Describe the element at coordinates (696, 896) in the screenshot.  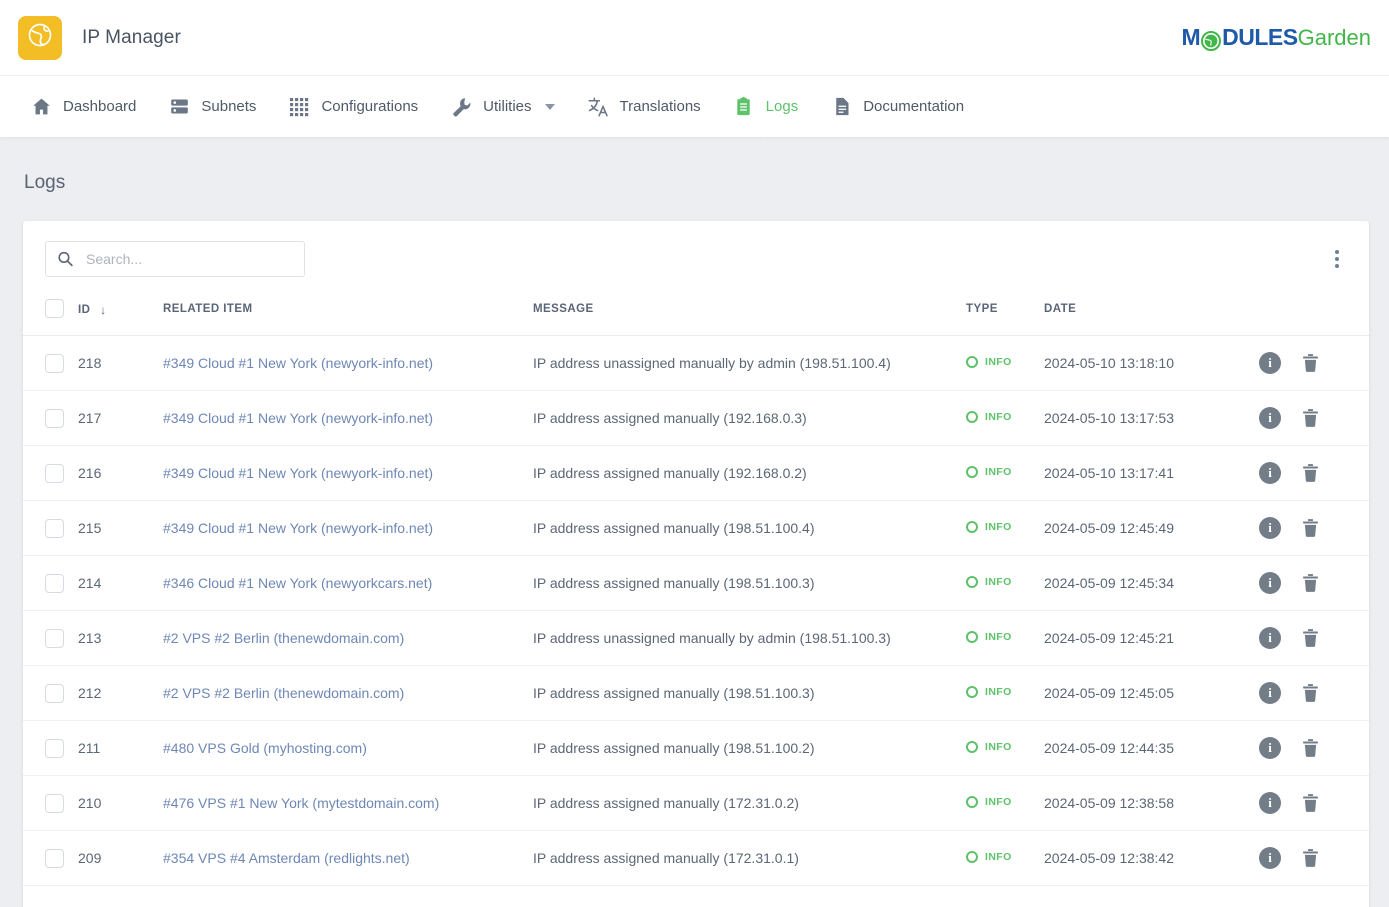
I see `table-footer: 123...22 5102050100∞` at that location.